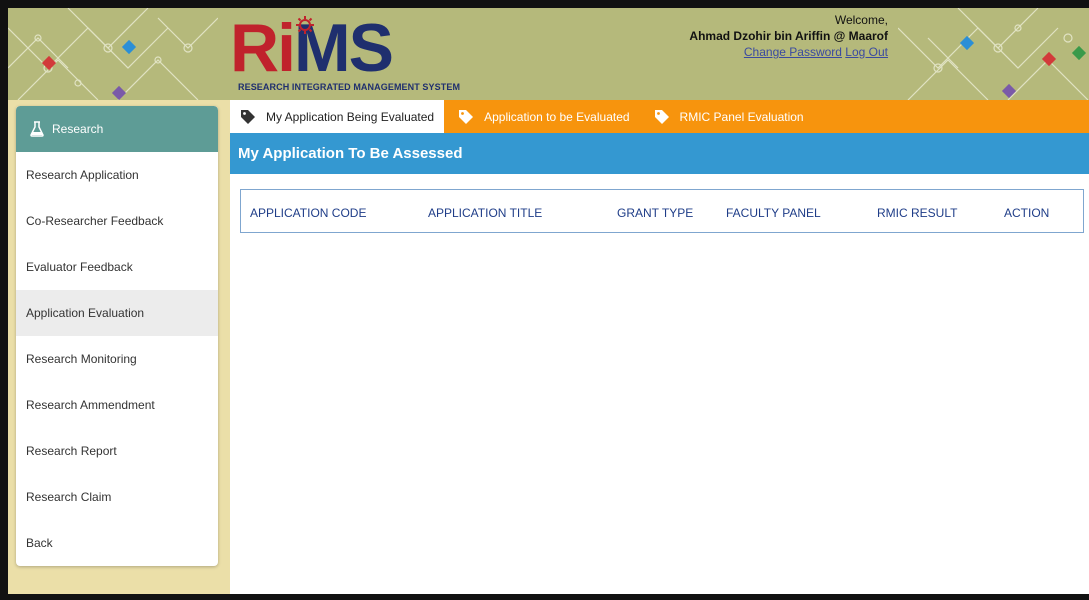  Describe the element at coordinates (117, 267) in the screenshot. I see `sidebar-item-evaluator-feedback: Evaluator Feedback` at that location.